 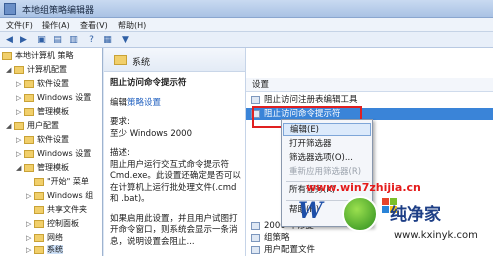 I want to click on properties-icon: ▦, so click(x=107, y=40).